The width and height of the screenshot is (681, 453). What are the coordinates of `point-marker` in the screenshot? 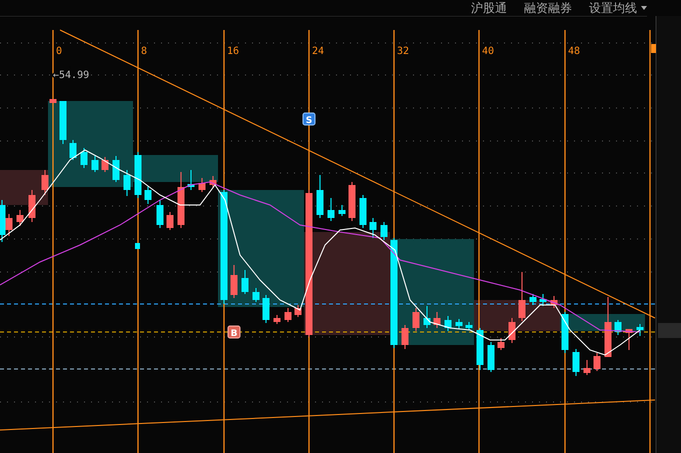 It's located at (137, 246).